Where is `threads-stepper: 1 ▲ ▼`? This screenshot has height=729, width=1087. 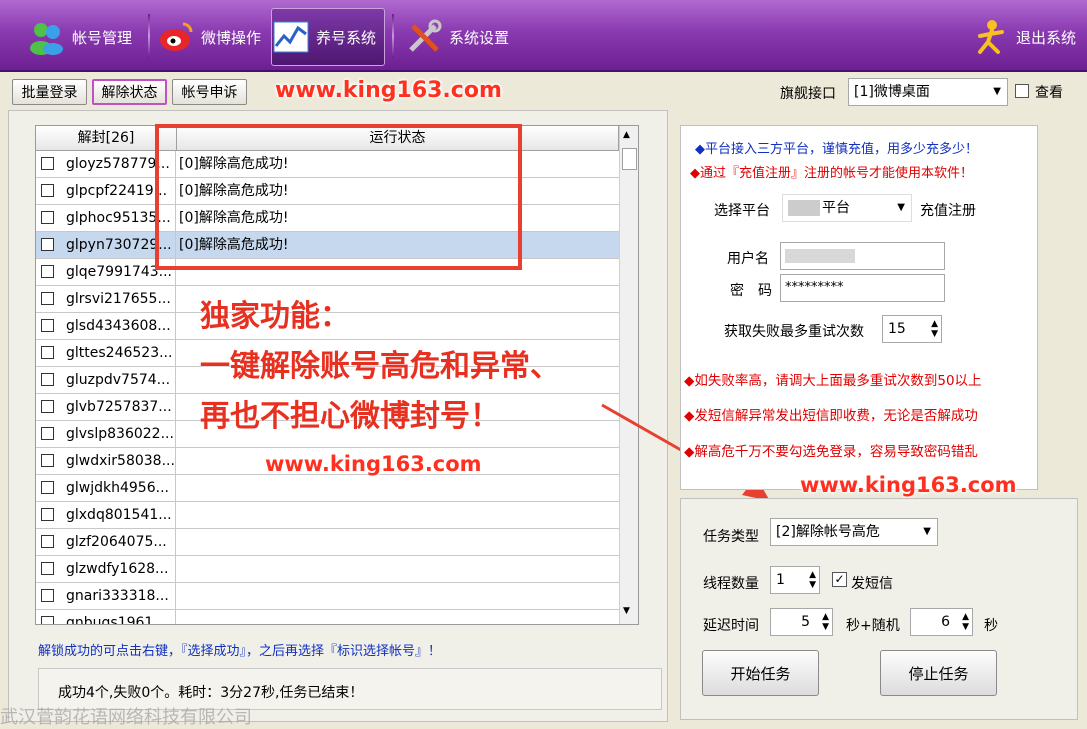 threads-stepper: 1 ▲ ▼ is located at coordinates (795, 580).